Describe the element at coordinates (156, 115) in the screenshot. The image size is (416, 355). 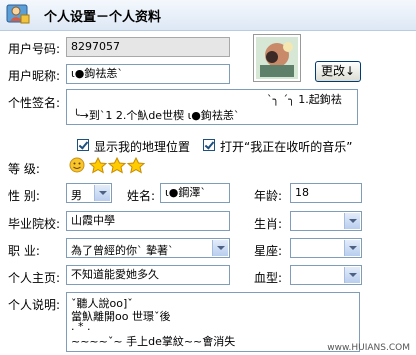
I see `signature-line-2: ╰→到`1 2.个魞de世楔 ι●鉤祛恙`` at that location.